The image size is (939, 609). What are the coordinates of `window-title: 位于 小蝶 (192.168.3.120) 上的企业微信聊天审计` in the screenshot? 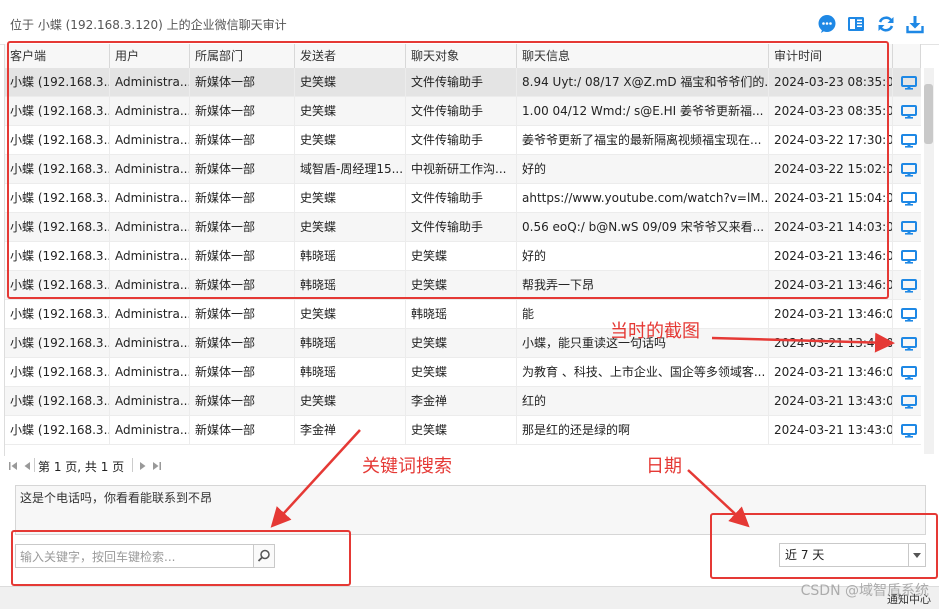 It's located at (148, 25).